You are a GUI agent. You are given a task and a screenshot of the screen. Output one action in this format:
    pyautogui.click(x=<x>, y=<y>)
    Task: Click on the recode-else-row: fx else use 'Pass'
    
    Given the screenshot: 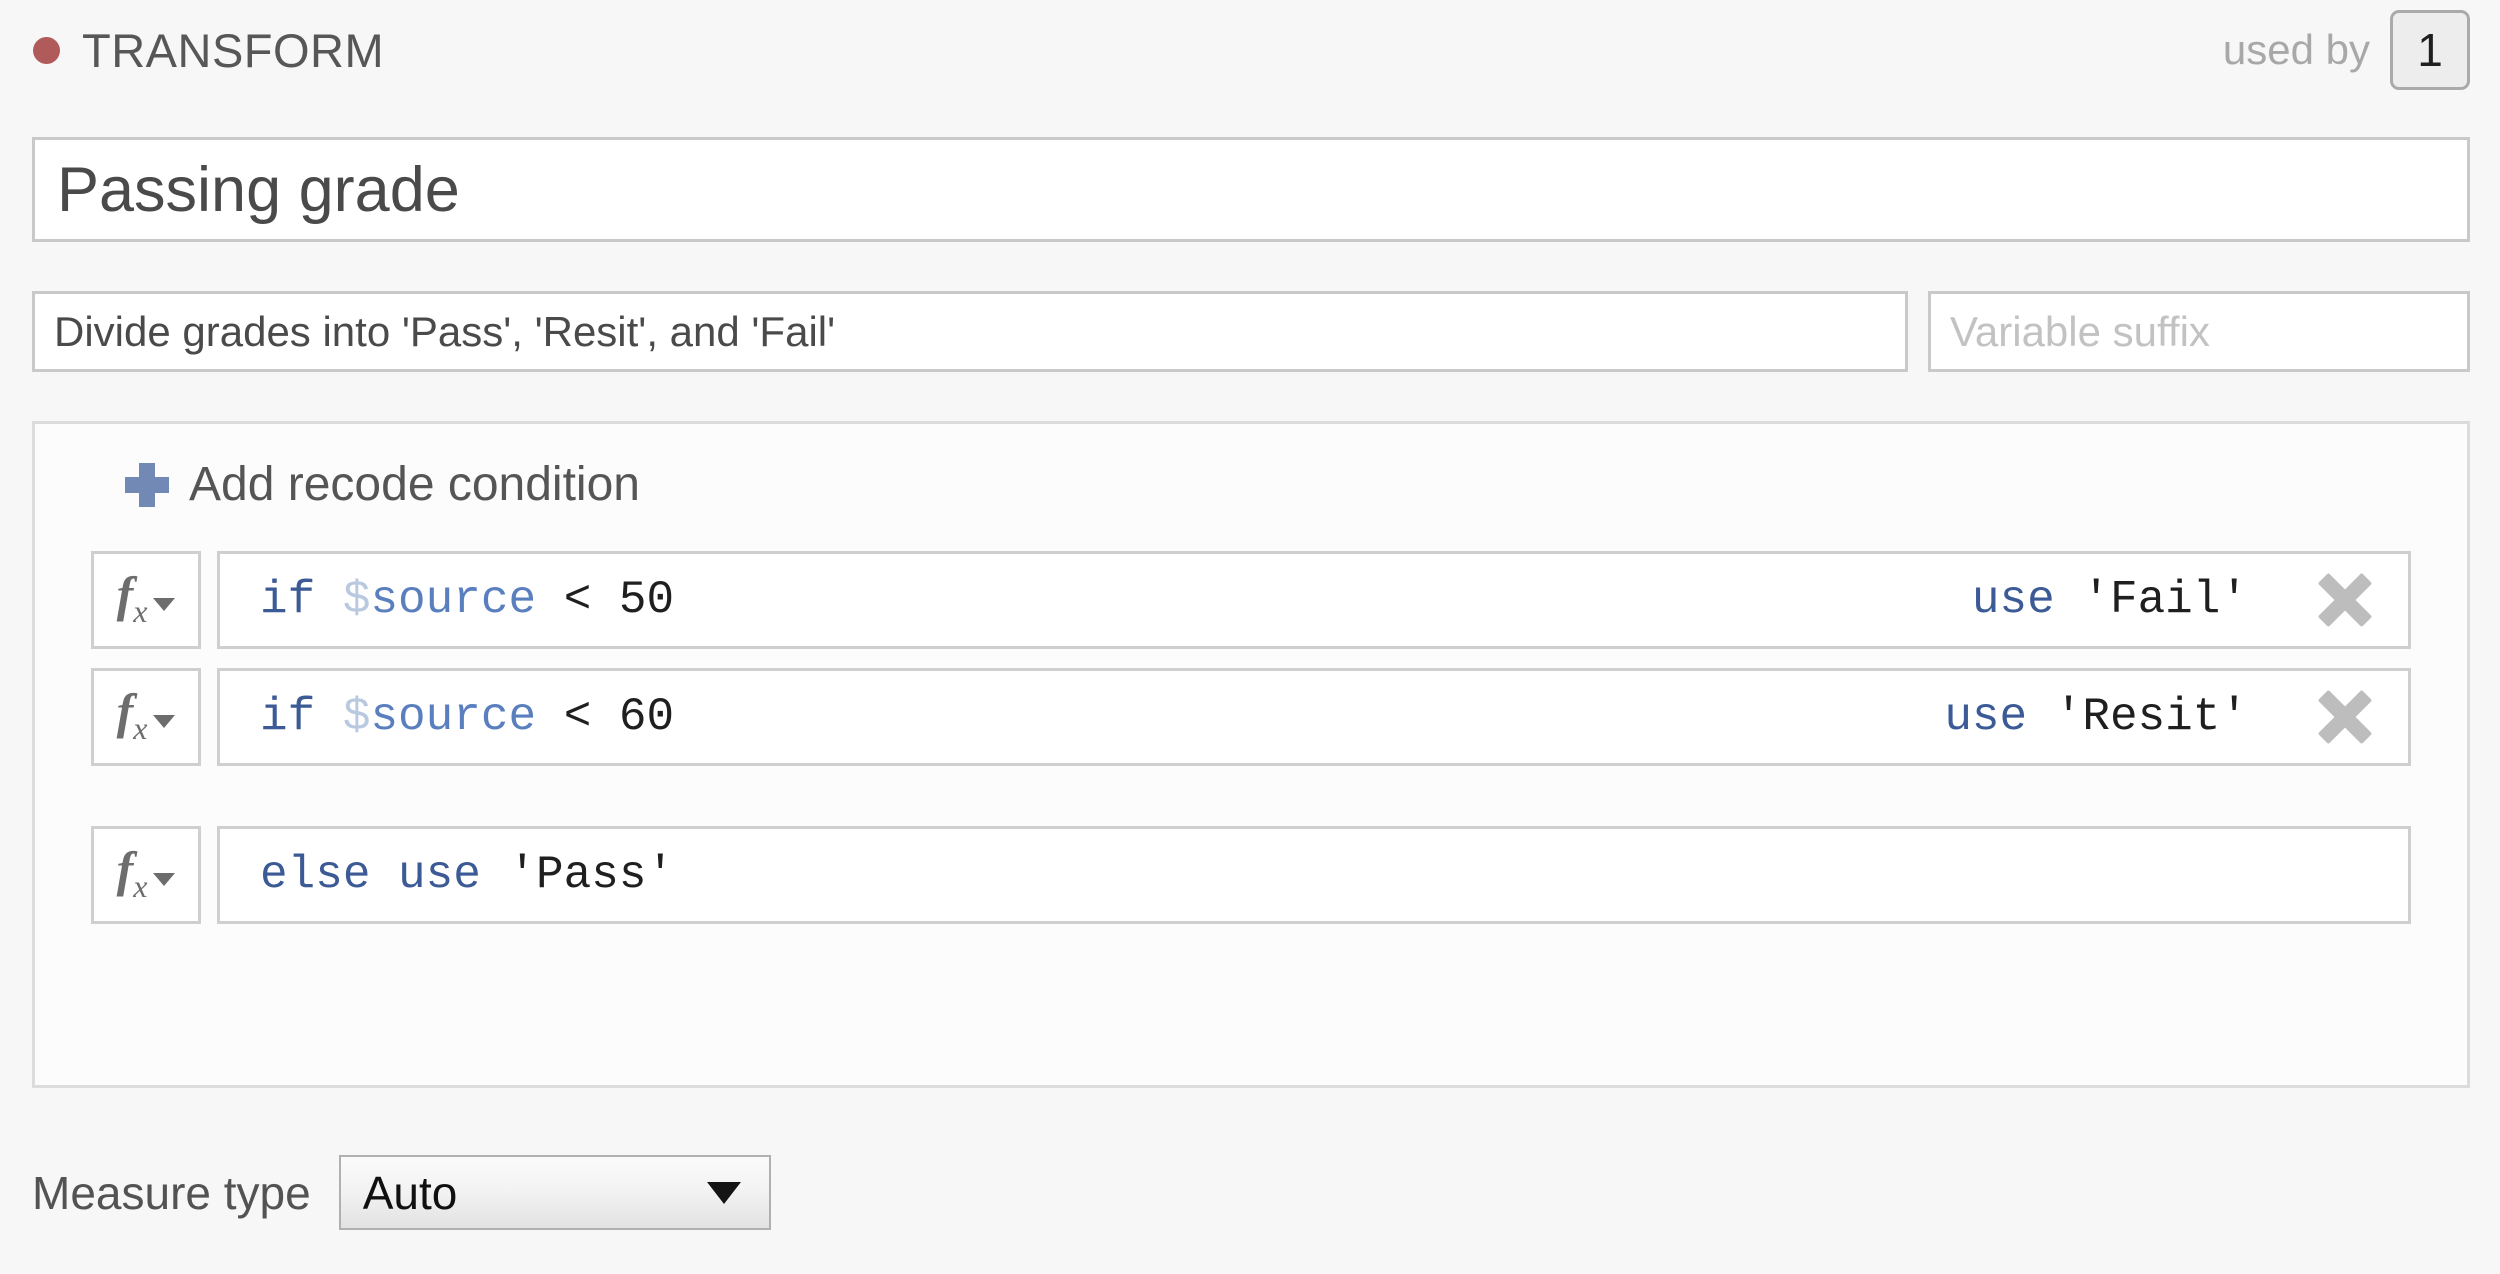 What is the action you would take?
    pyautogui.click(x=1279, y=875)
    